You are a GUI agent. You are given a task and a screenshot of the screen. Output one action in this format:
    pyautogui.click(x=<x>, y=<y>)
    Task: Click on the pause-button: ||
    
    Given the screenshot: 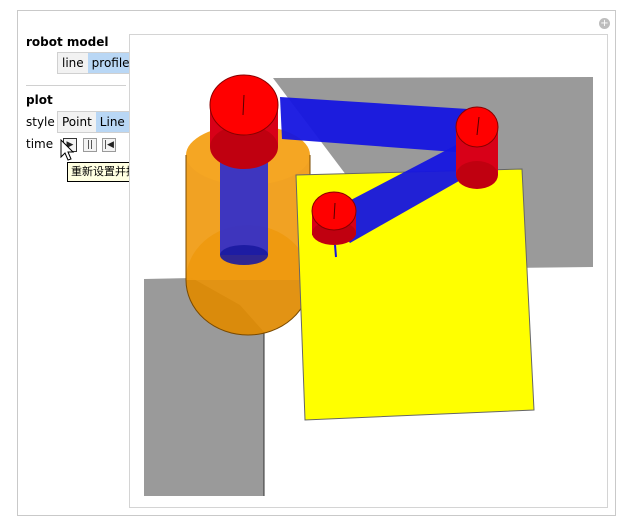 What is the action you would take?
    pyautogui.click(x=90, y=145)
    